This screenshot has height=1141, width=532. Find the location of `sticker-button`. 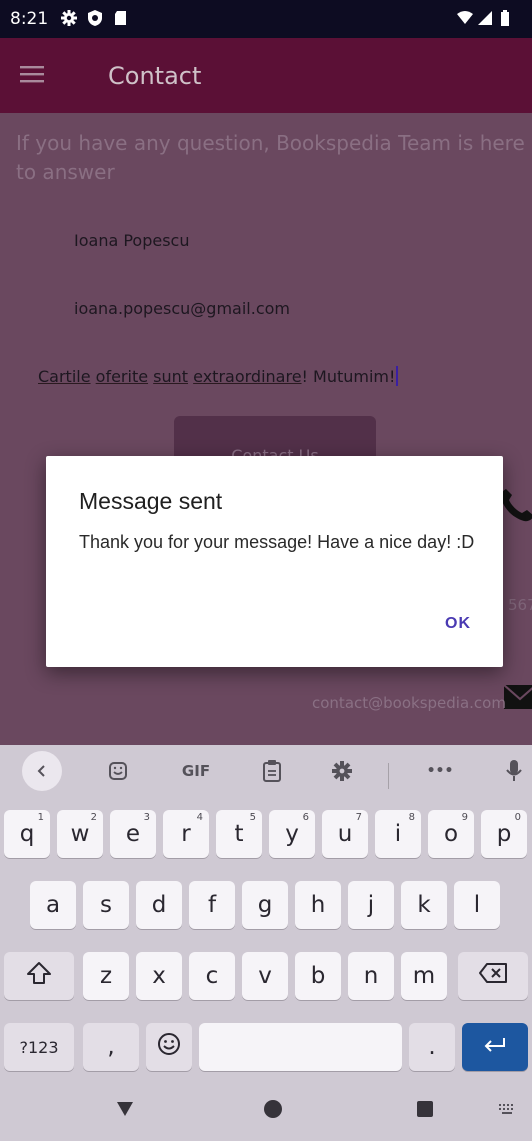

sticker-button is located at coordinates (118, 771).